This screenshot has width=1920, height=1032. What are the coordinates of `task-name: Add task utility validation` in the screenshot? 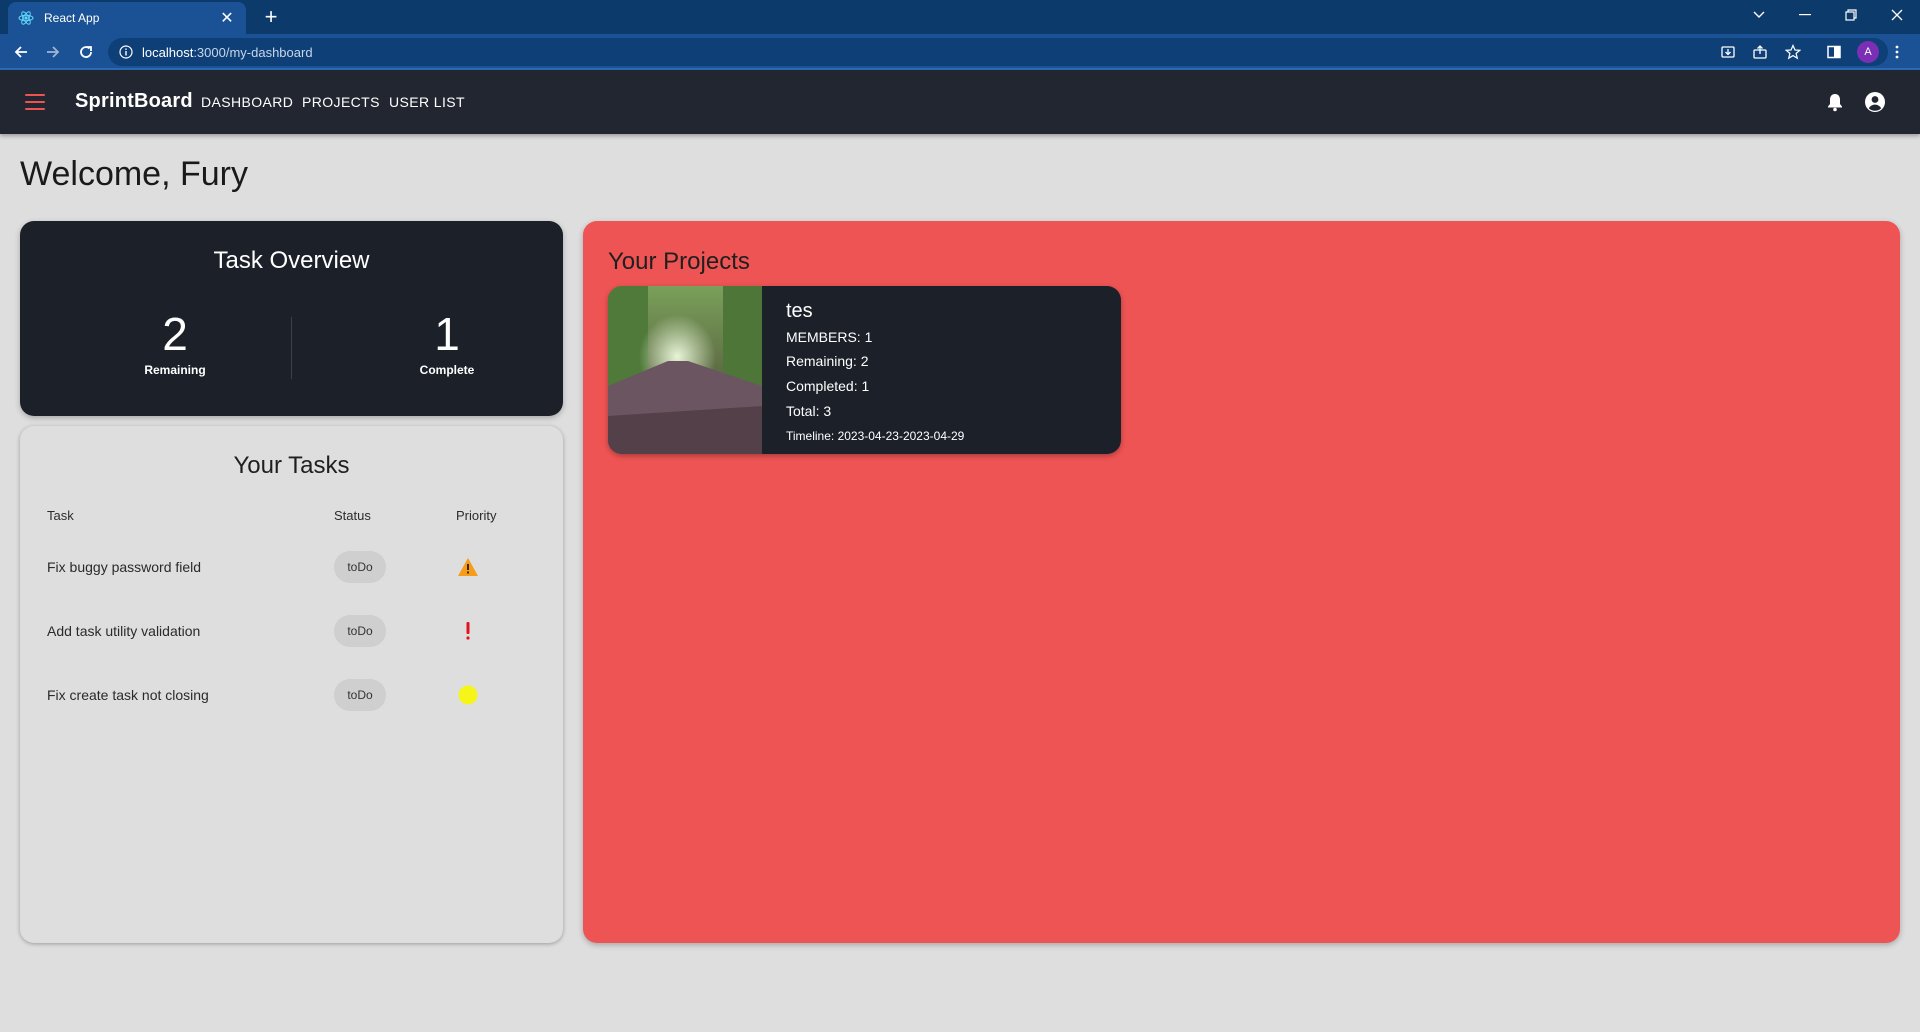 It's located at (124, 631).